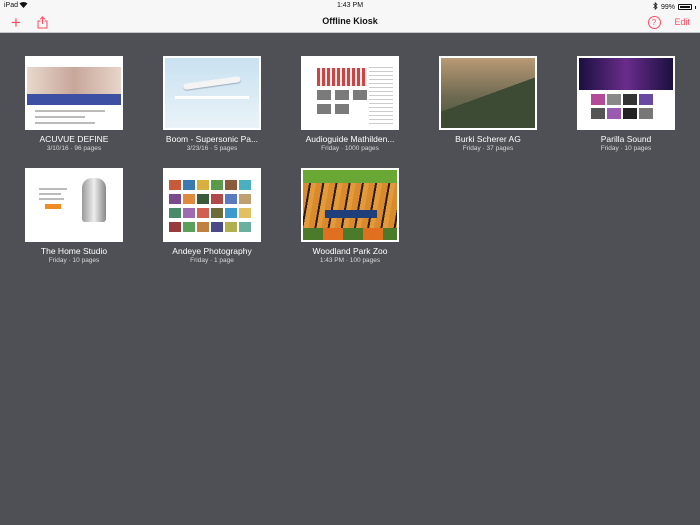  What do you see at coordinates (682, 22) in the screenshot?
I see `edit-button: Edit` at bounding box center [682, 22].